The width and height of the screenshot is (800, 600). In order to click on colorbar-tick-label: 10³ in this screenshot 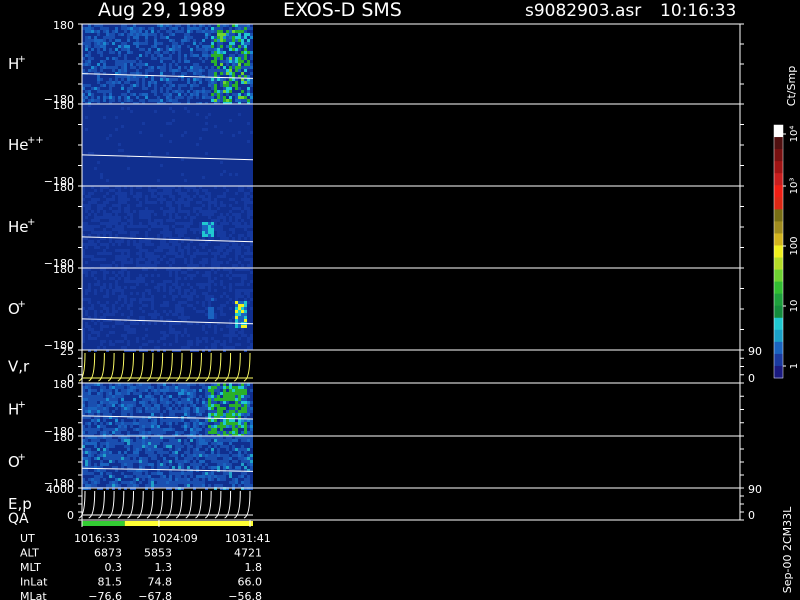, I will do `click(794, 186)`.